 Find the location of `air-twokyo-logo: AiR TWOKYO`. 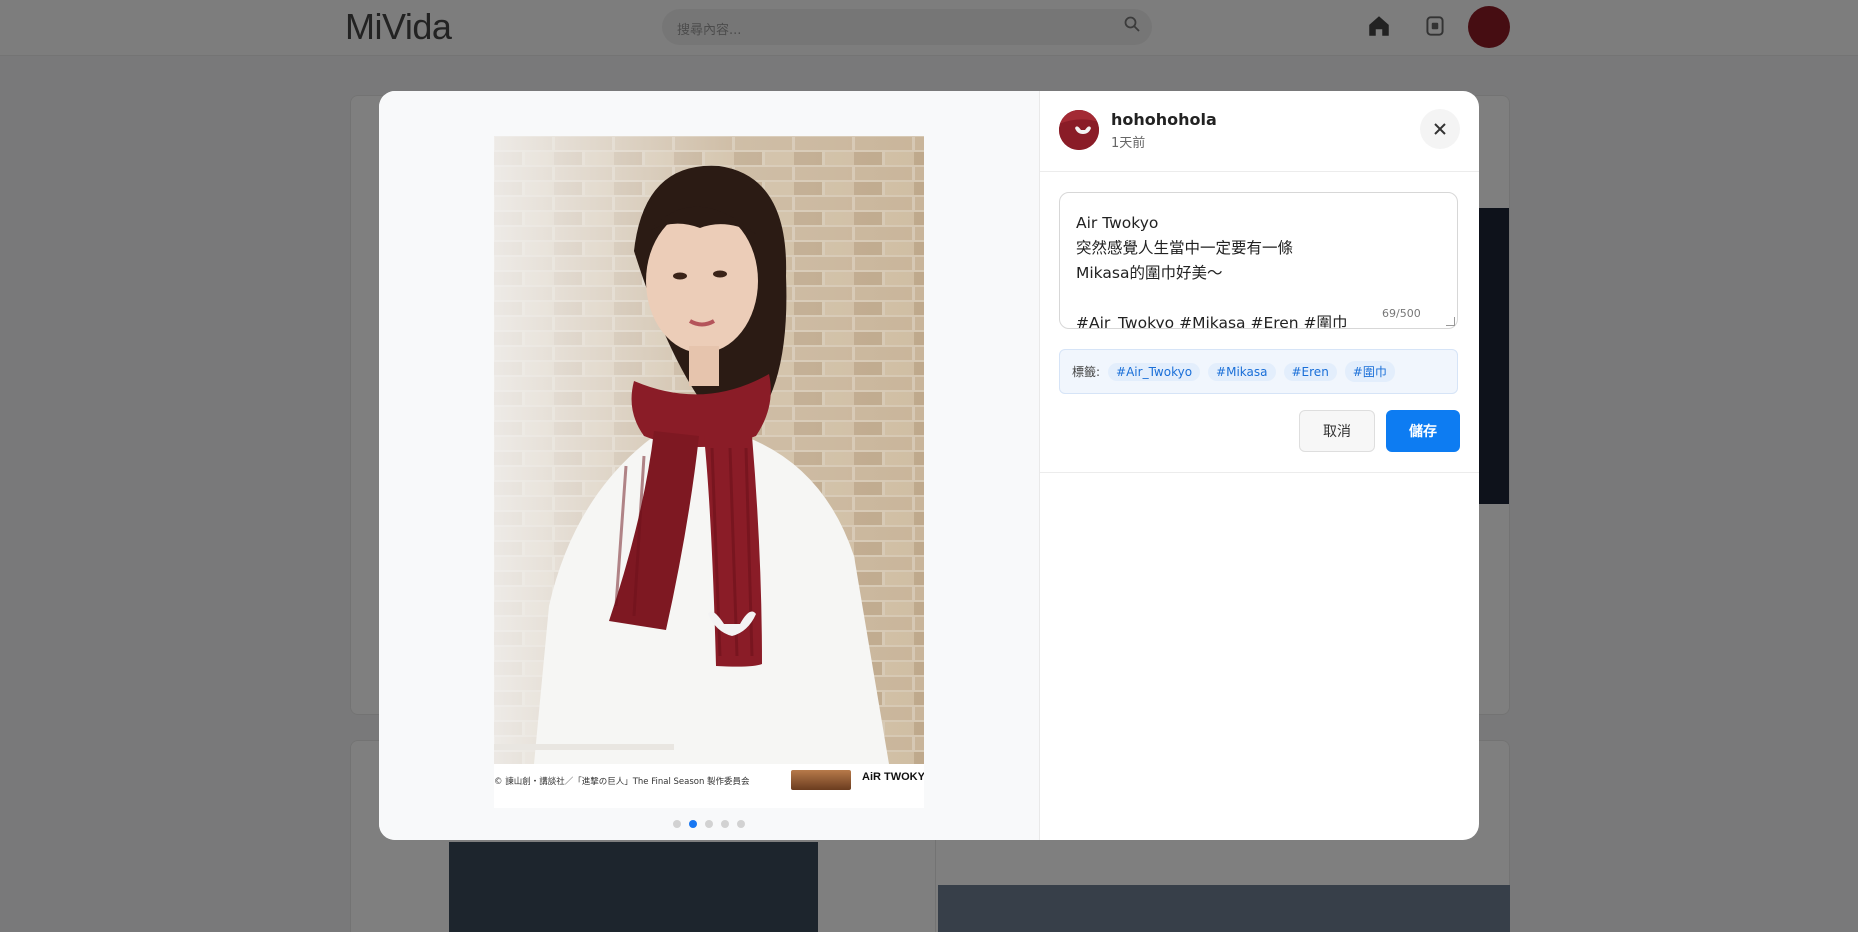

air-twokyo-logo: AiR TWOKYO is located at coordinates (893, 777).